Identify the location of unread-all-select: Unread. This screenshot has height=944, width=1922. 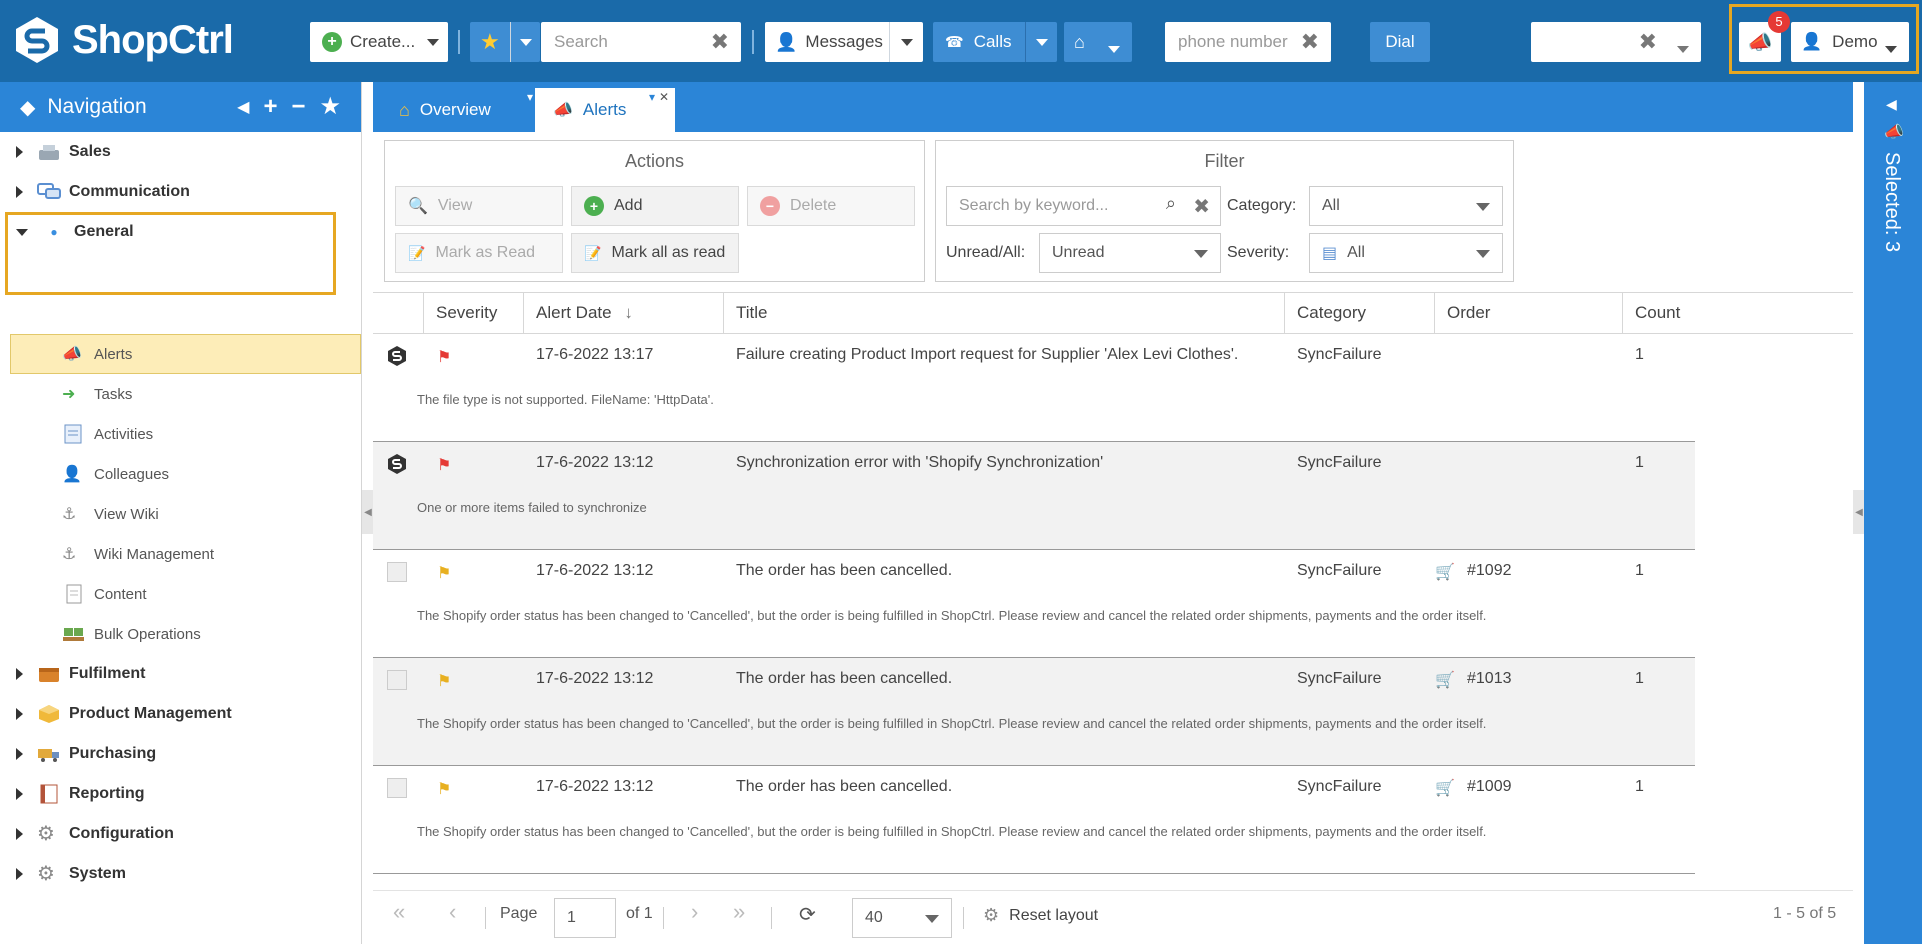
(1130, 253).